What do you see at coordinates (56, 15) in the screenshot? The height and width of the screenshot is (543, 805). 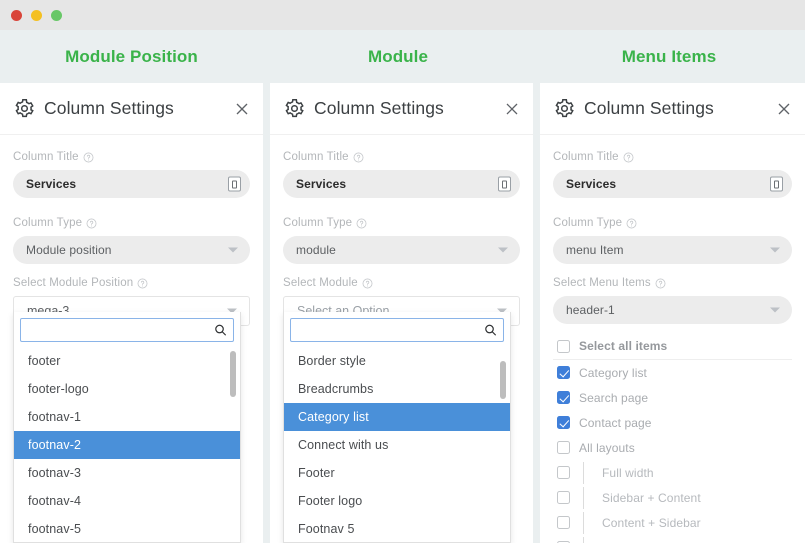 I see `window-maximize-dot` at bounding box center [56, 15].